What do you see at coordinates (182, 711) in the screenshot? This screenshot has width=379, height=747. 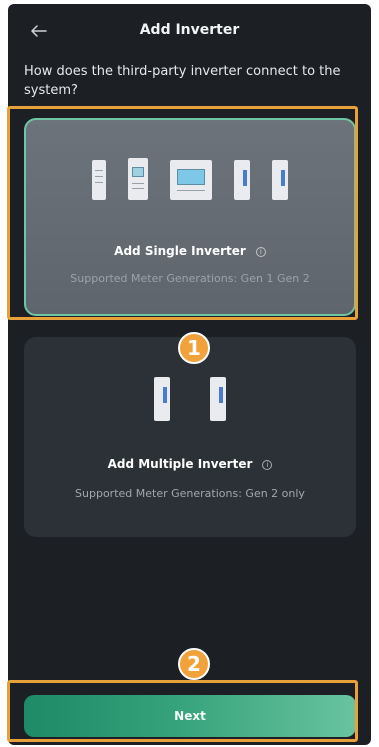 I see `highlight-box-next` at bounding box center [182, 711].